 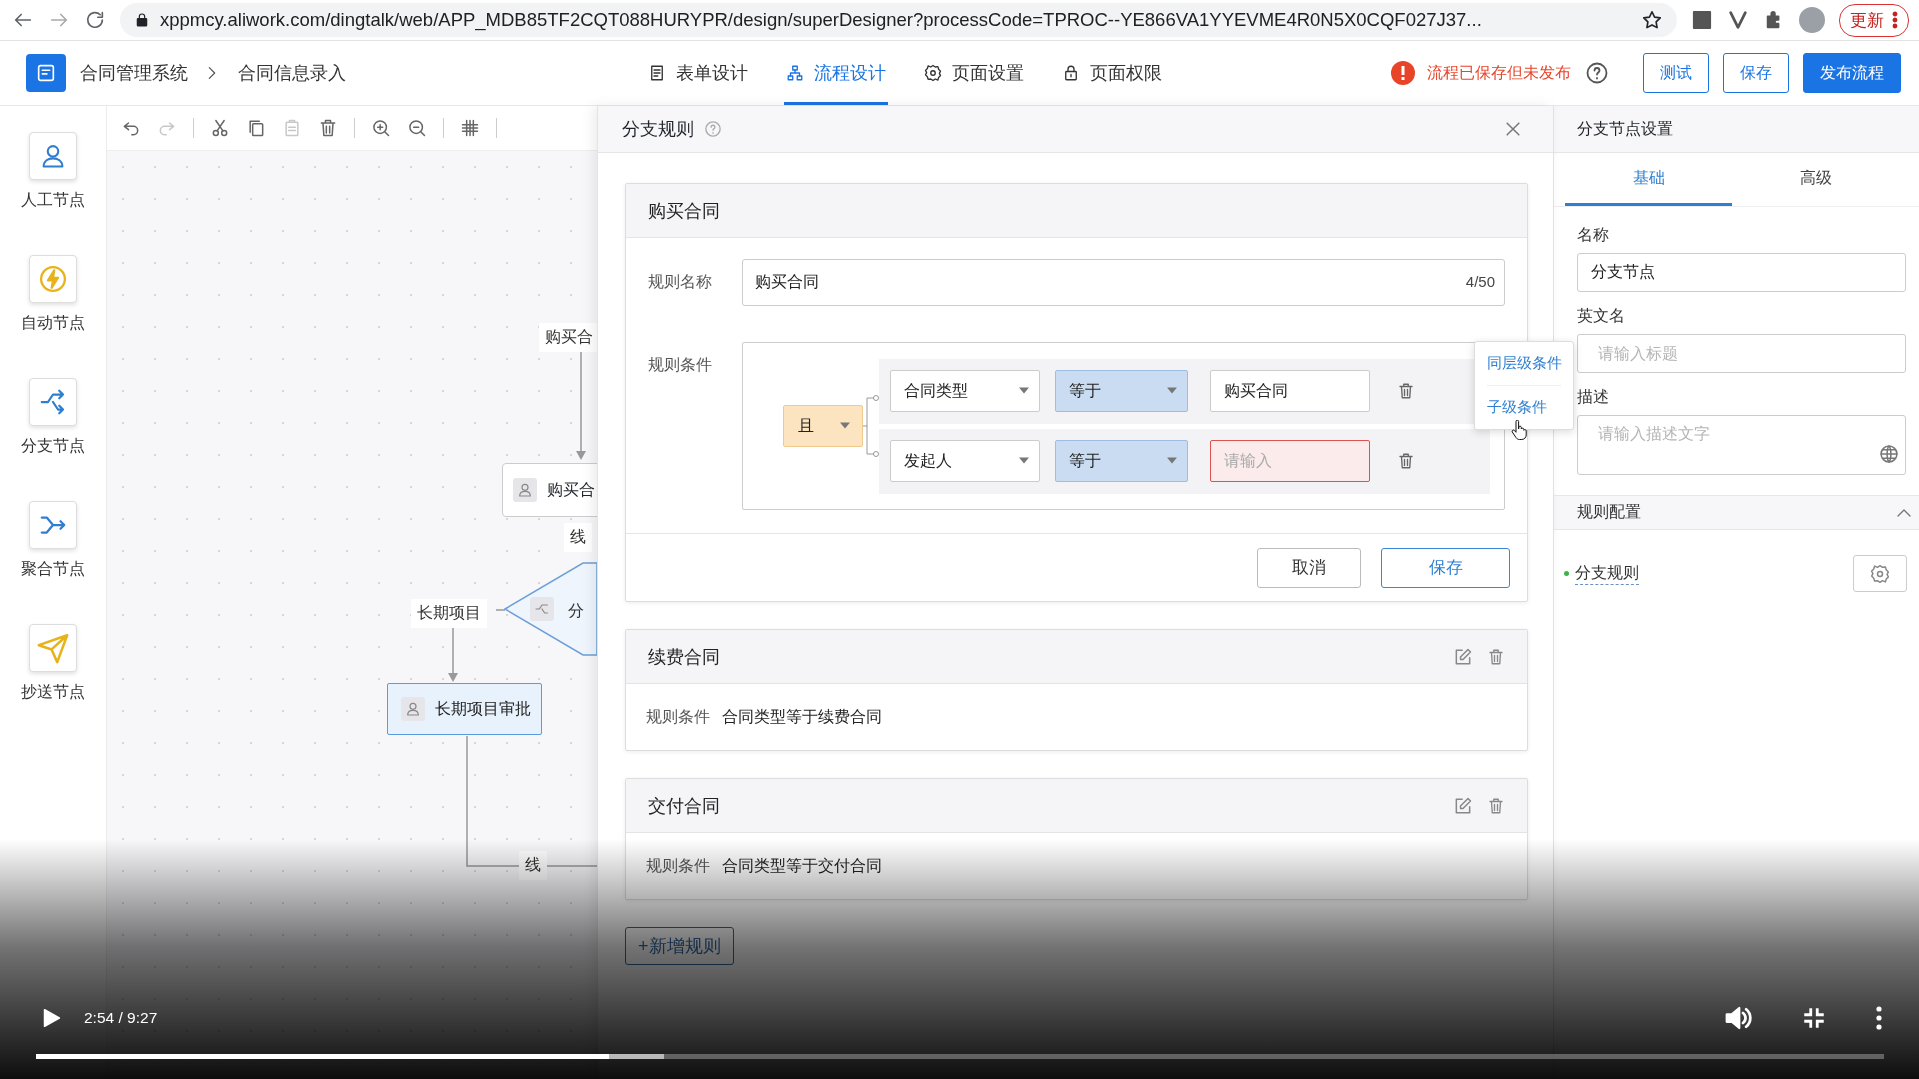 What do you see at coordinates (965, 461) in the screenshot?
I see `field-select: 发起人` at bounding box center [965, 461].